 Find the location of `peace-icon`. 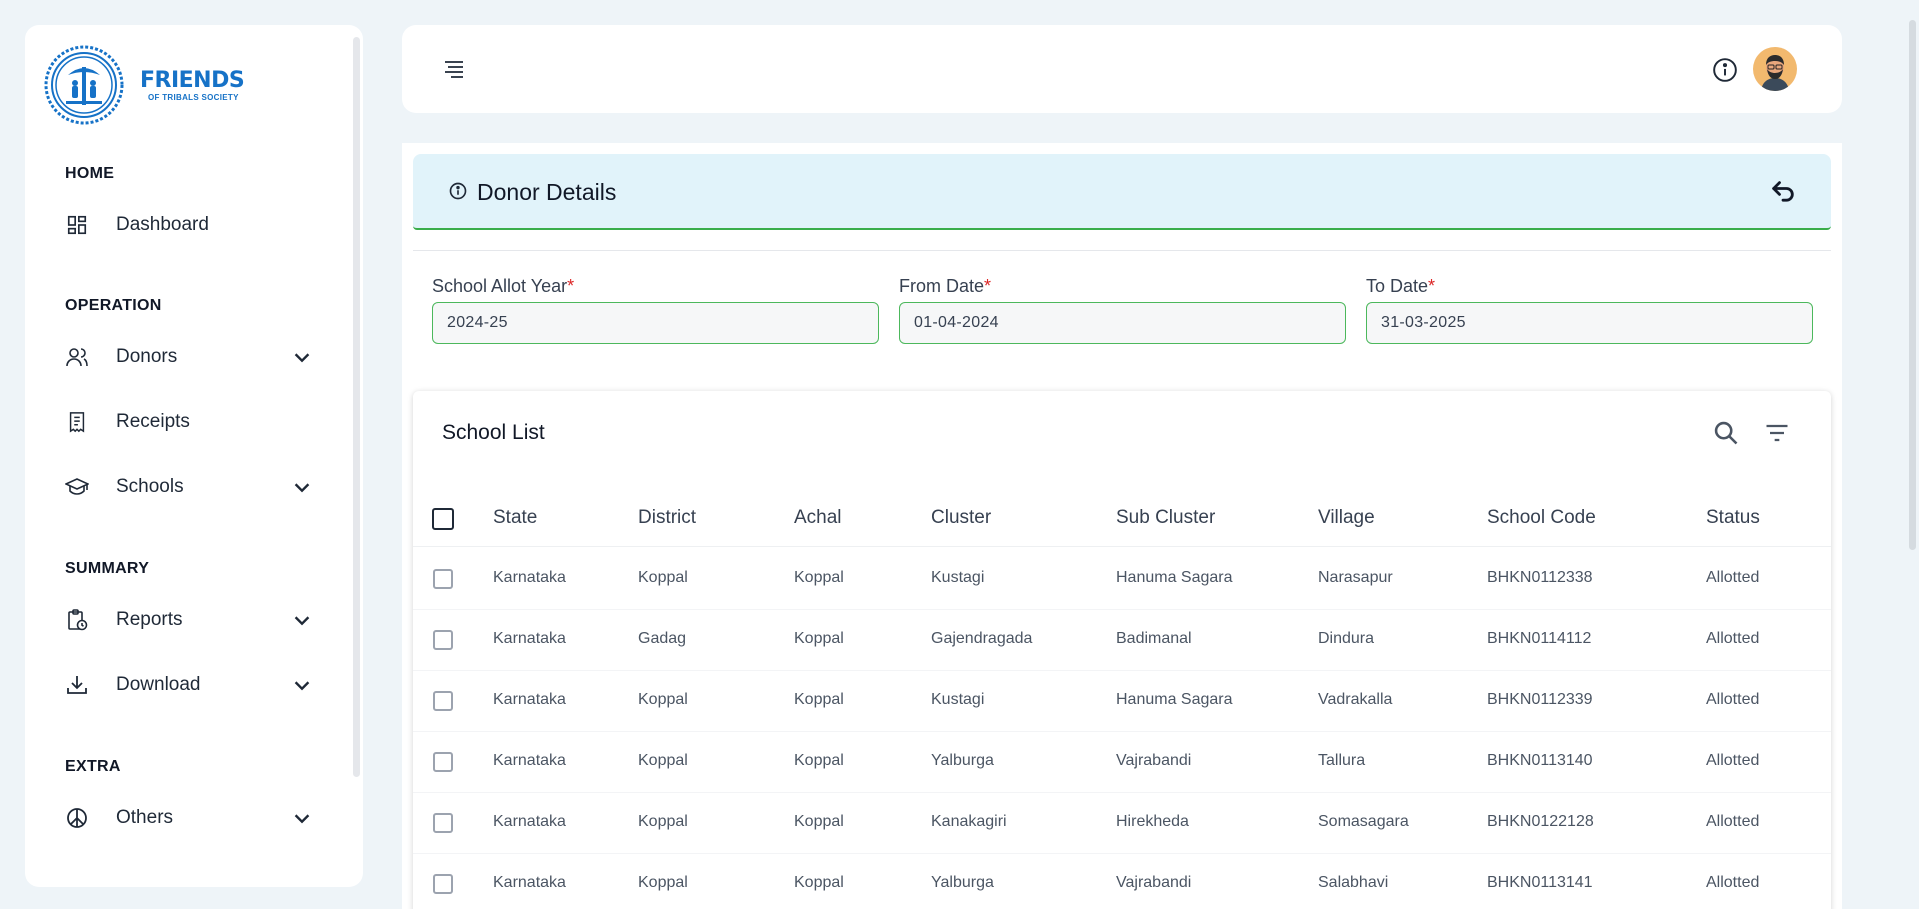

peace-icon is located at coordinates (77, 818).